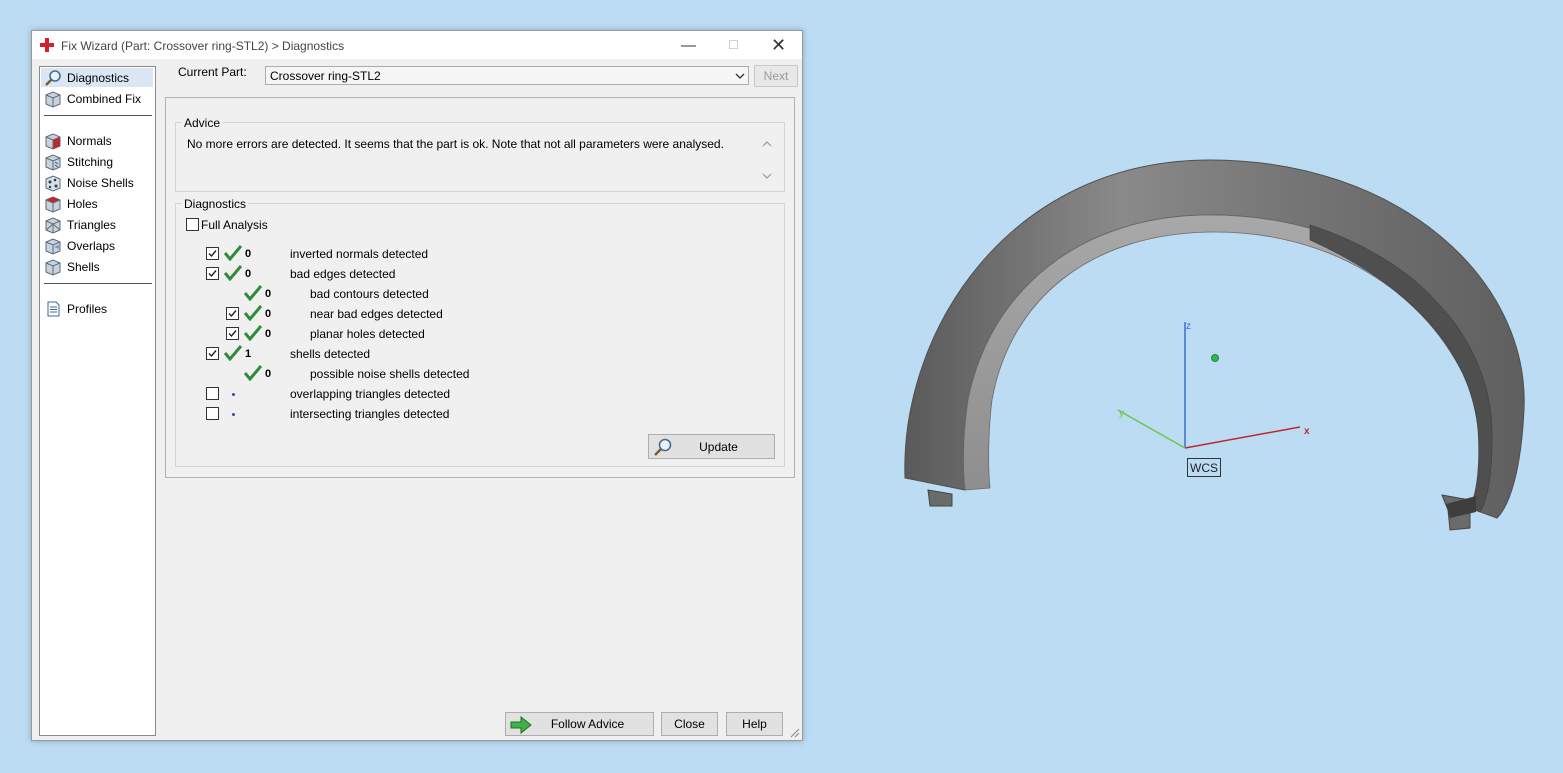 The image size is (1563, 773). Describe the element at coordinates (53, 204) in the screenshot. I see `holes-cube-icon` at that location.